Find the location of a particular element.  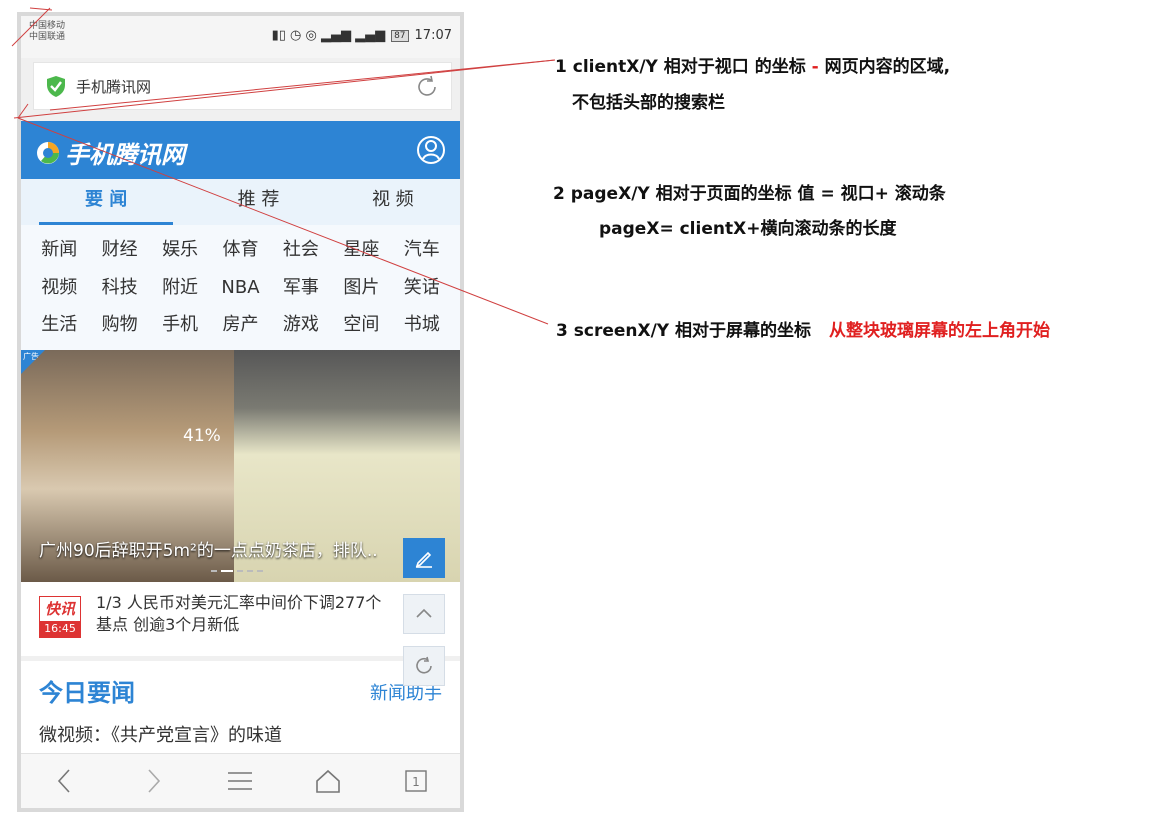

annotation-client: 1 clientX/Y 相对于视口 的坐标 - 网页内容的区域, is located at coordinates (752, 64).